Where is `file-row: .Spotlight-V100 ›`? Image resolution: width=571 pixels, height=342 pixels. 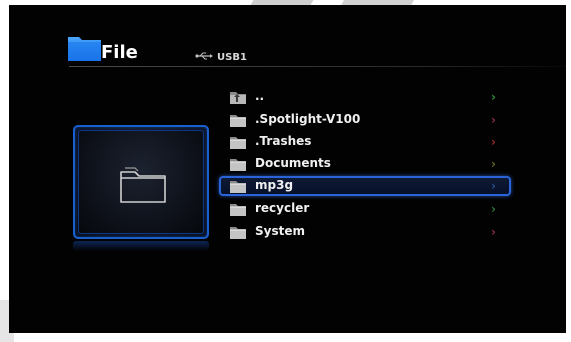
file-row: .Spotlight-V100 › is located at coordinates (365, 120).